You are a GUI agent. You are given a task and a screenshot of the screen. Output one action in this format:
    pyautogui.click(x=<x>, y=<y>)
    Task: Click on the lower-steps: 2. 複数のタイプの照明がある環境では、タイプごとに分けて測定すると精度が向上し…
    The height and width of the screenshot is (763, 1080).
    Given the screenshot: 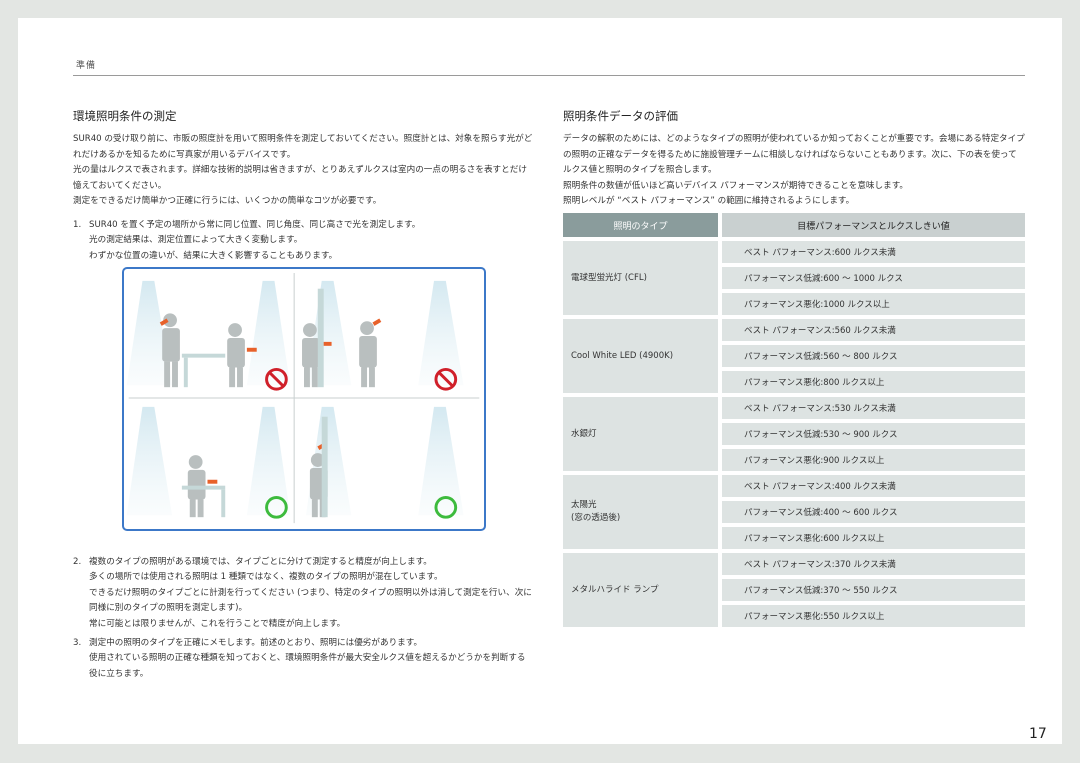 What is the action you would take?
    pyautogui.click(x=303, y=618)
    